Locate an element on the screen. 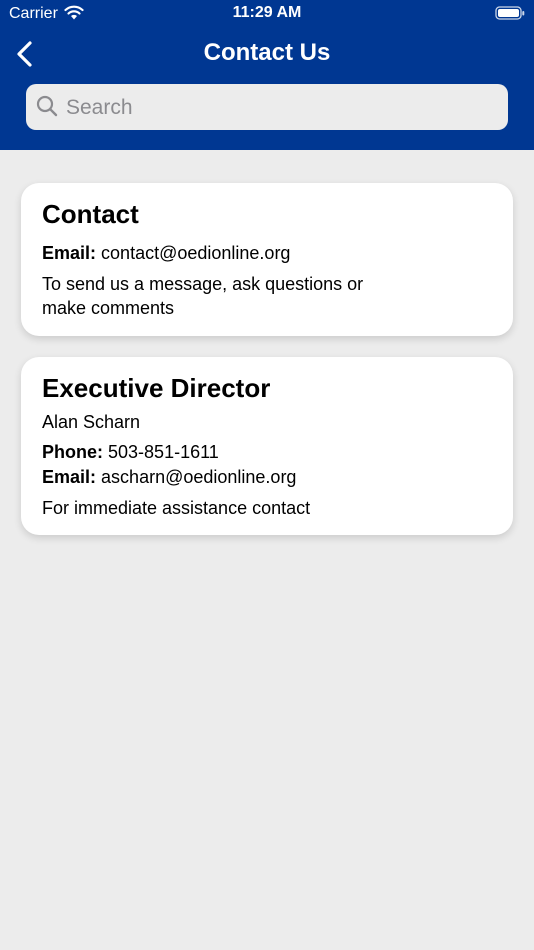 Image resolution: width=534 pixels, height=950 pixels. email-link: contact@oedionline.org is located at coordinates (195, 253).